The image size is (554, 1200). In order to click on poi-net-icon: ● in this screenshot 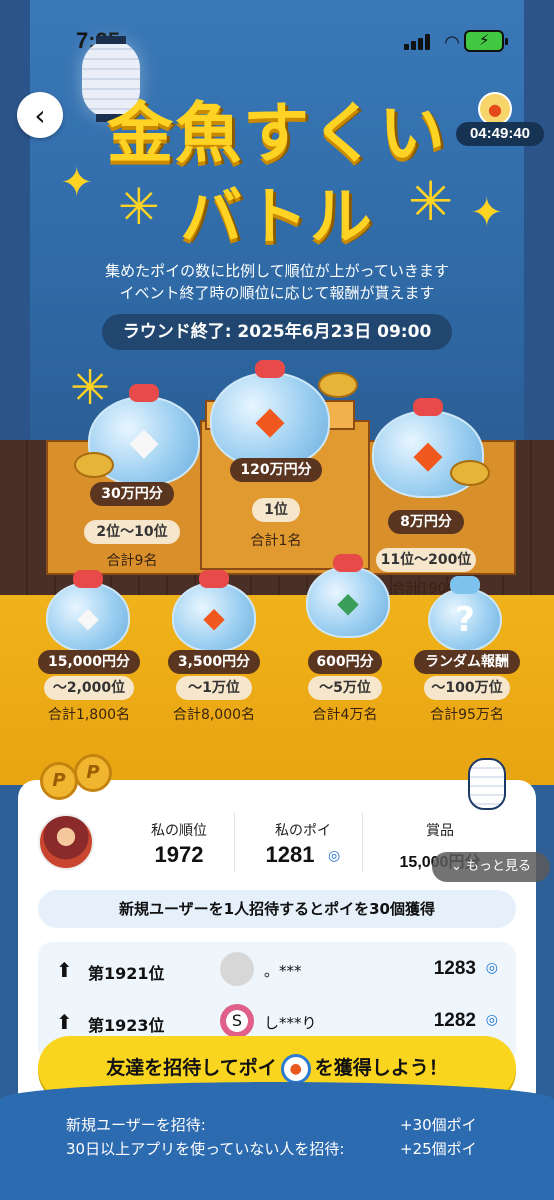, I will do `click(295, 1068)`.